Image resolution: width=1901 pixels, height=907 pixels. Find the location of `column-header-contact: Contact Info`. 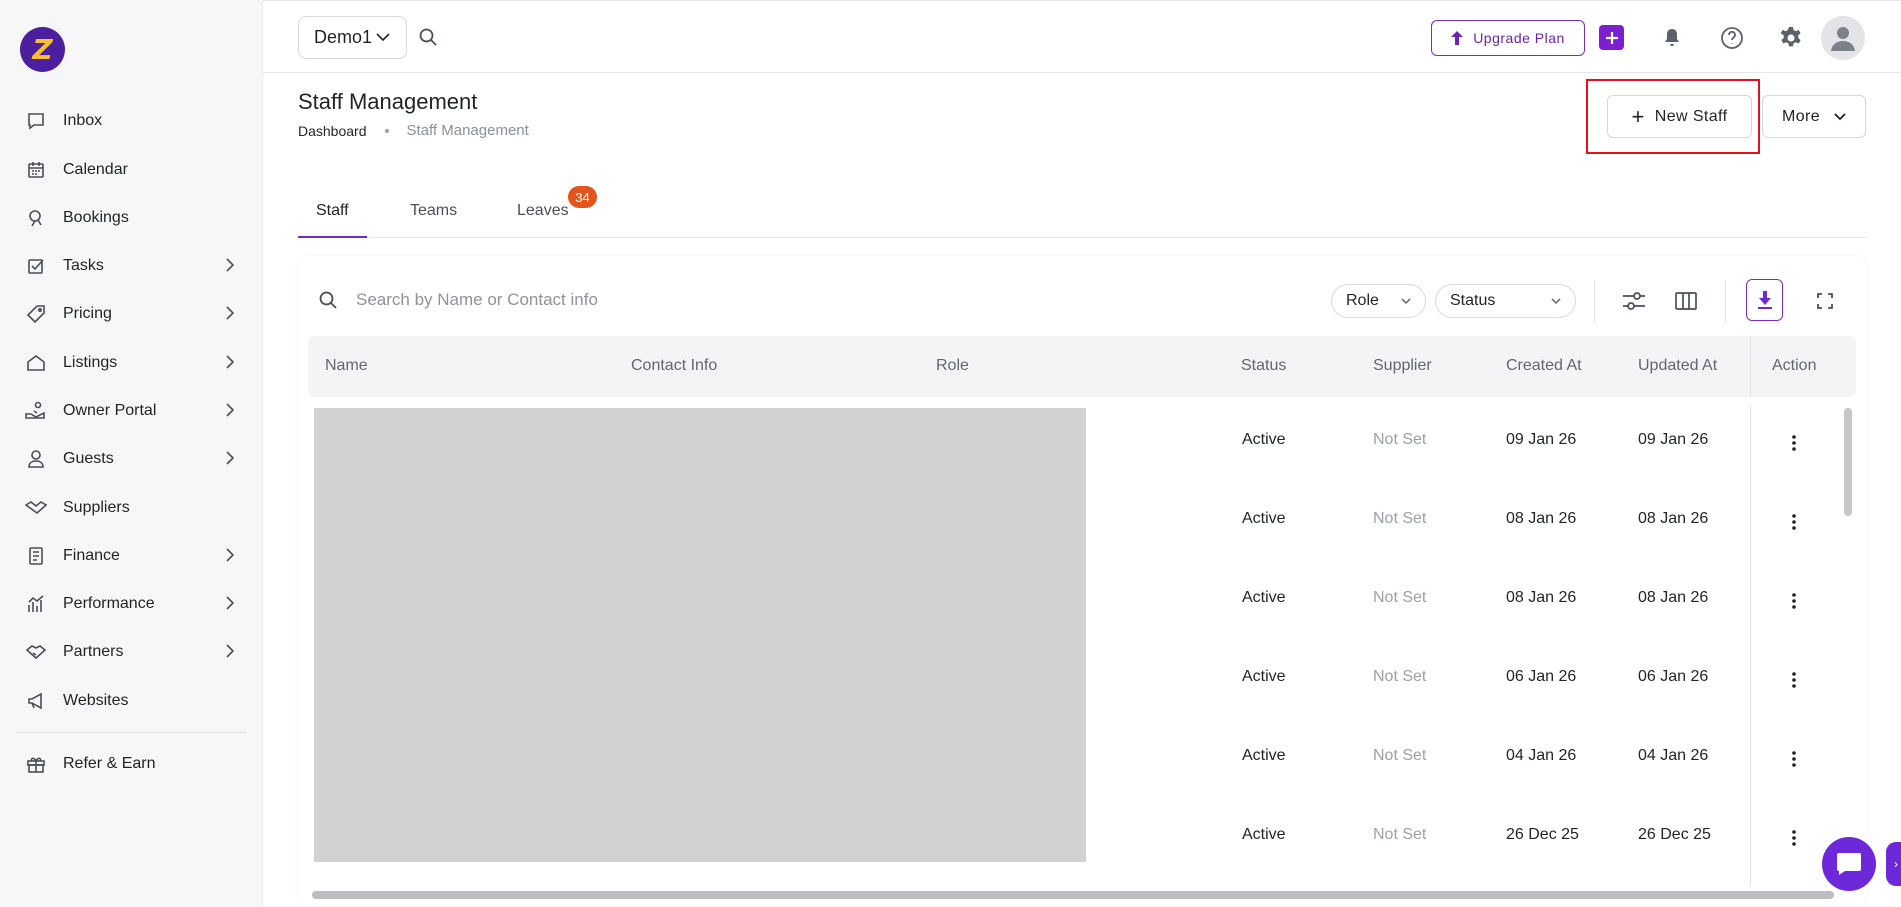

column-header-contact: Contact Info is located at coordinates (674, 366).